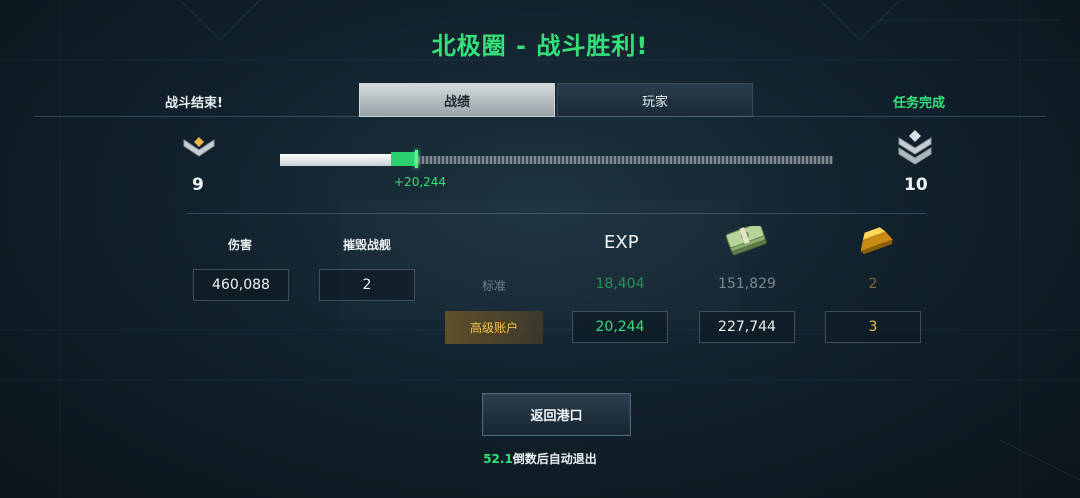  What do you see at coordinates (494, 327) in the screenshot?
I see `premium-account-label: 高级账户` at bounding box center [494, 327].